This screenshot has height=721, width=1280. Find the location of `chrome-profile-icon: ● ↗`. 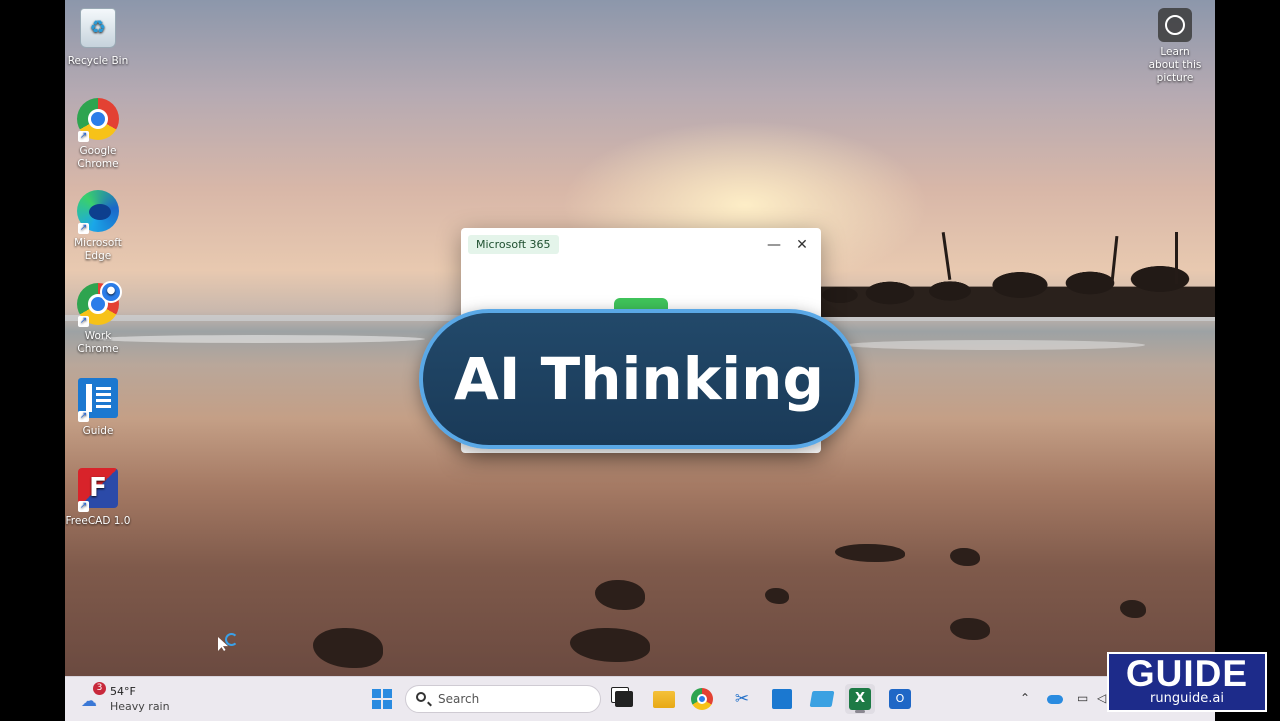

chrome-profile-icon: ● ↗ is located at coordinates (99, 304).